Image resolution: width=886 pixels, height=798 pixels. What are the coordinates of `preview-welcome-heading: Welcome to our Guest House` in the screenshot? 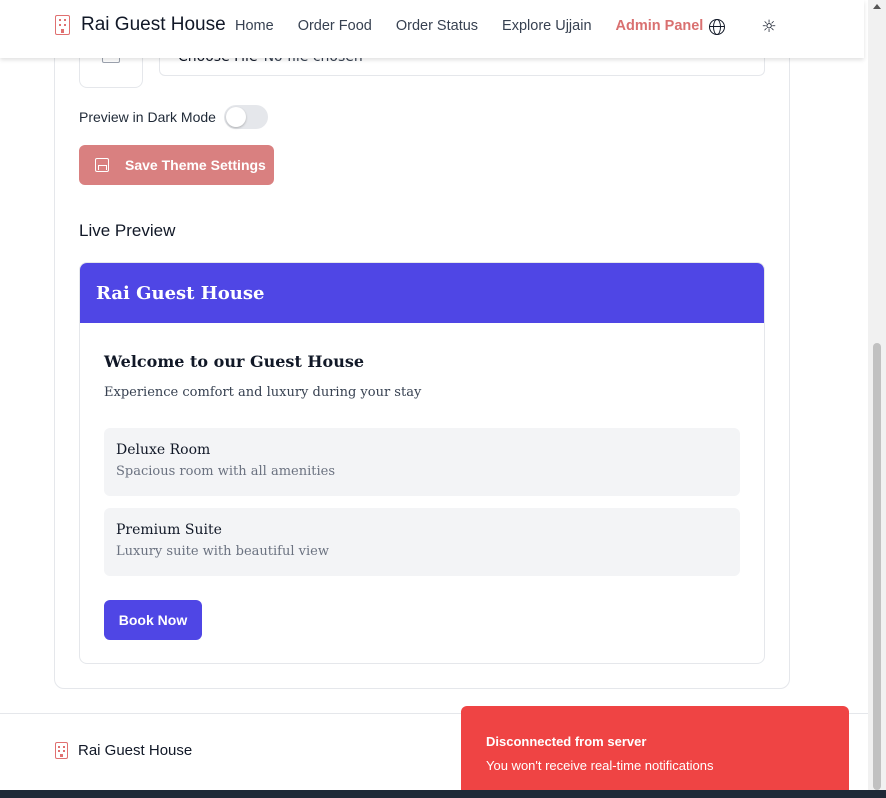 It's located at (234, 361).